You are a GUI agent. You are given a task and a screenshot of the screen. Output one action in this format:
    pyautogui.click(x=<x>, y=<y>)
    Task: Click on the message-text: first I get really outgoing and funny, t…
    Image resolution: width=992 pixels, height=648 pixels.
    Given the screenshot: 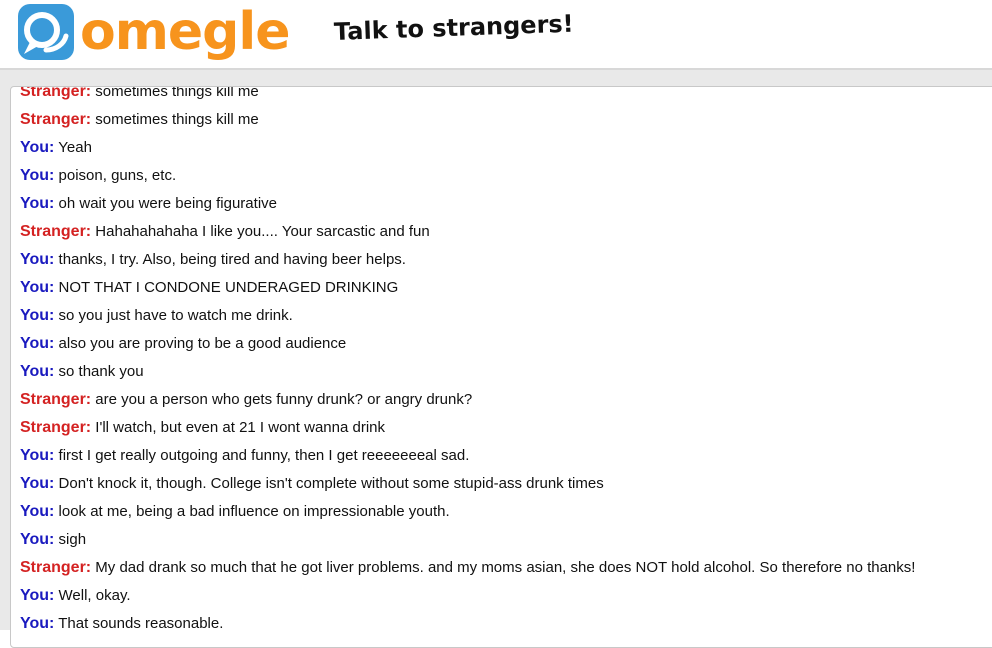 What is the action you would take?
    pyautogui.click(x=264, y=455)
    